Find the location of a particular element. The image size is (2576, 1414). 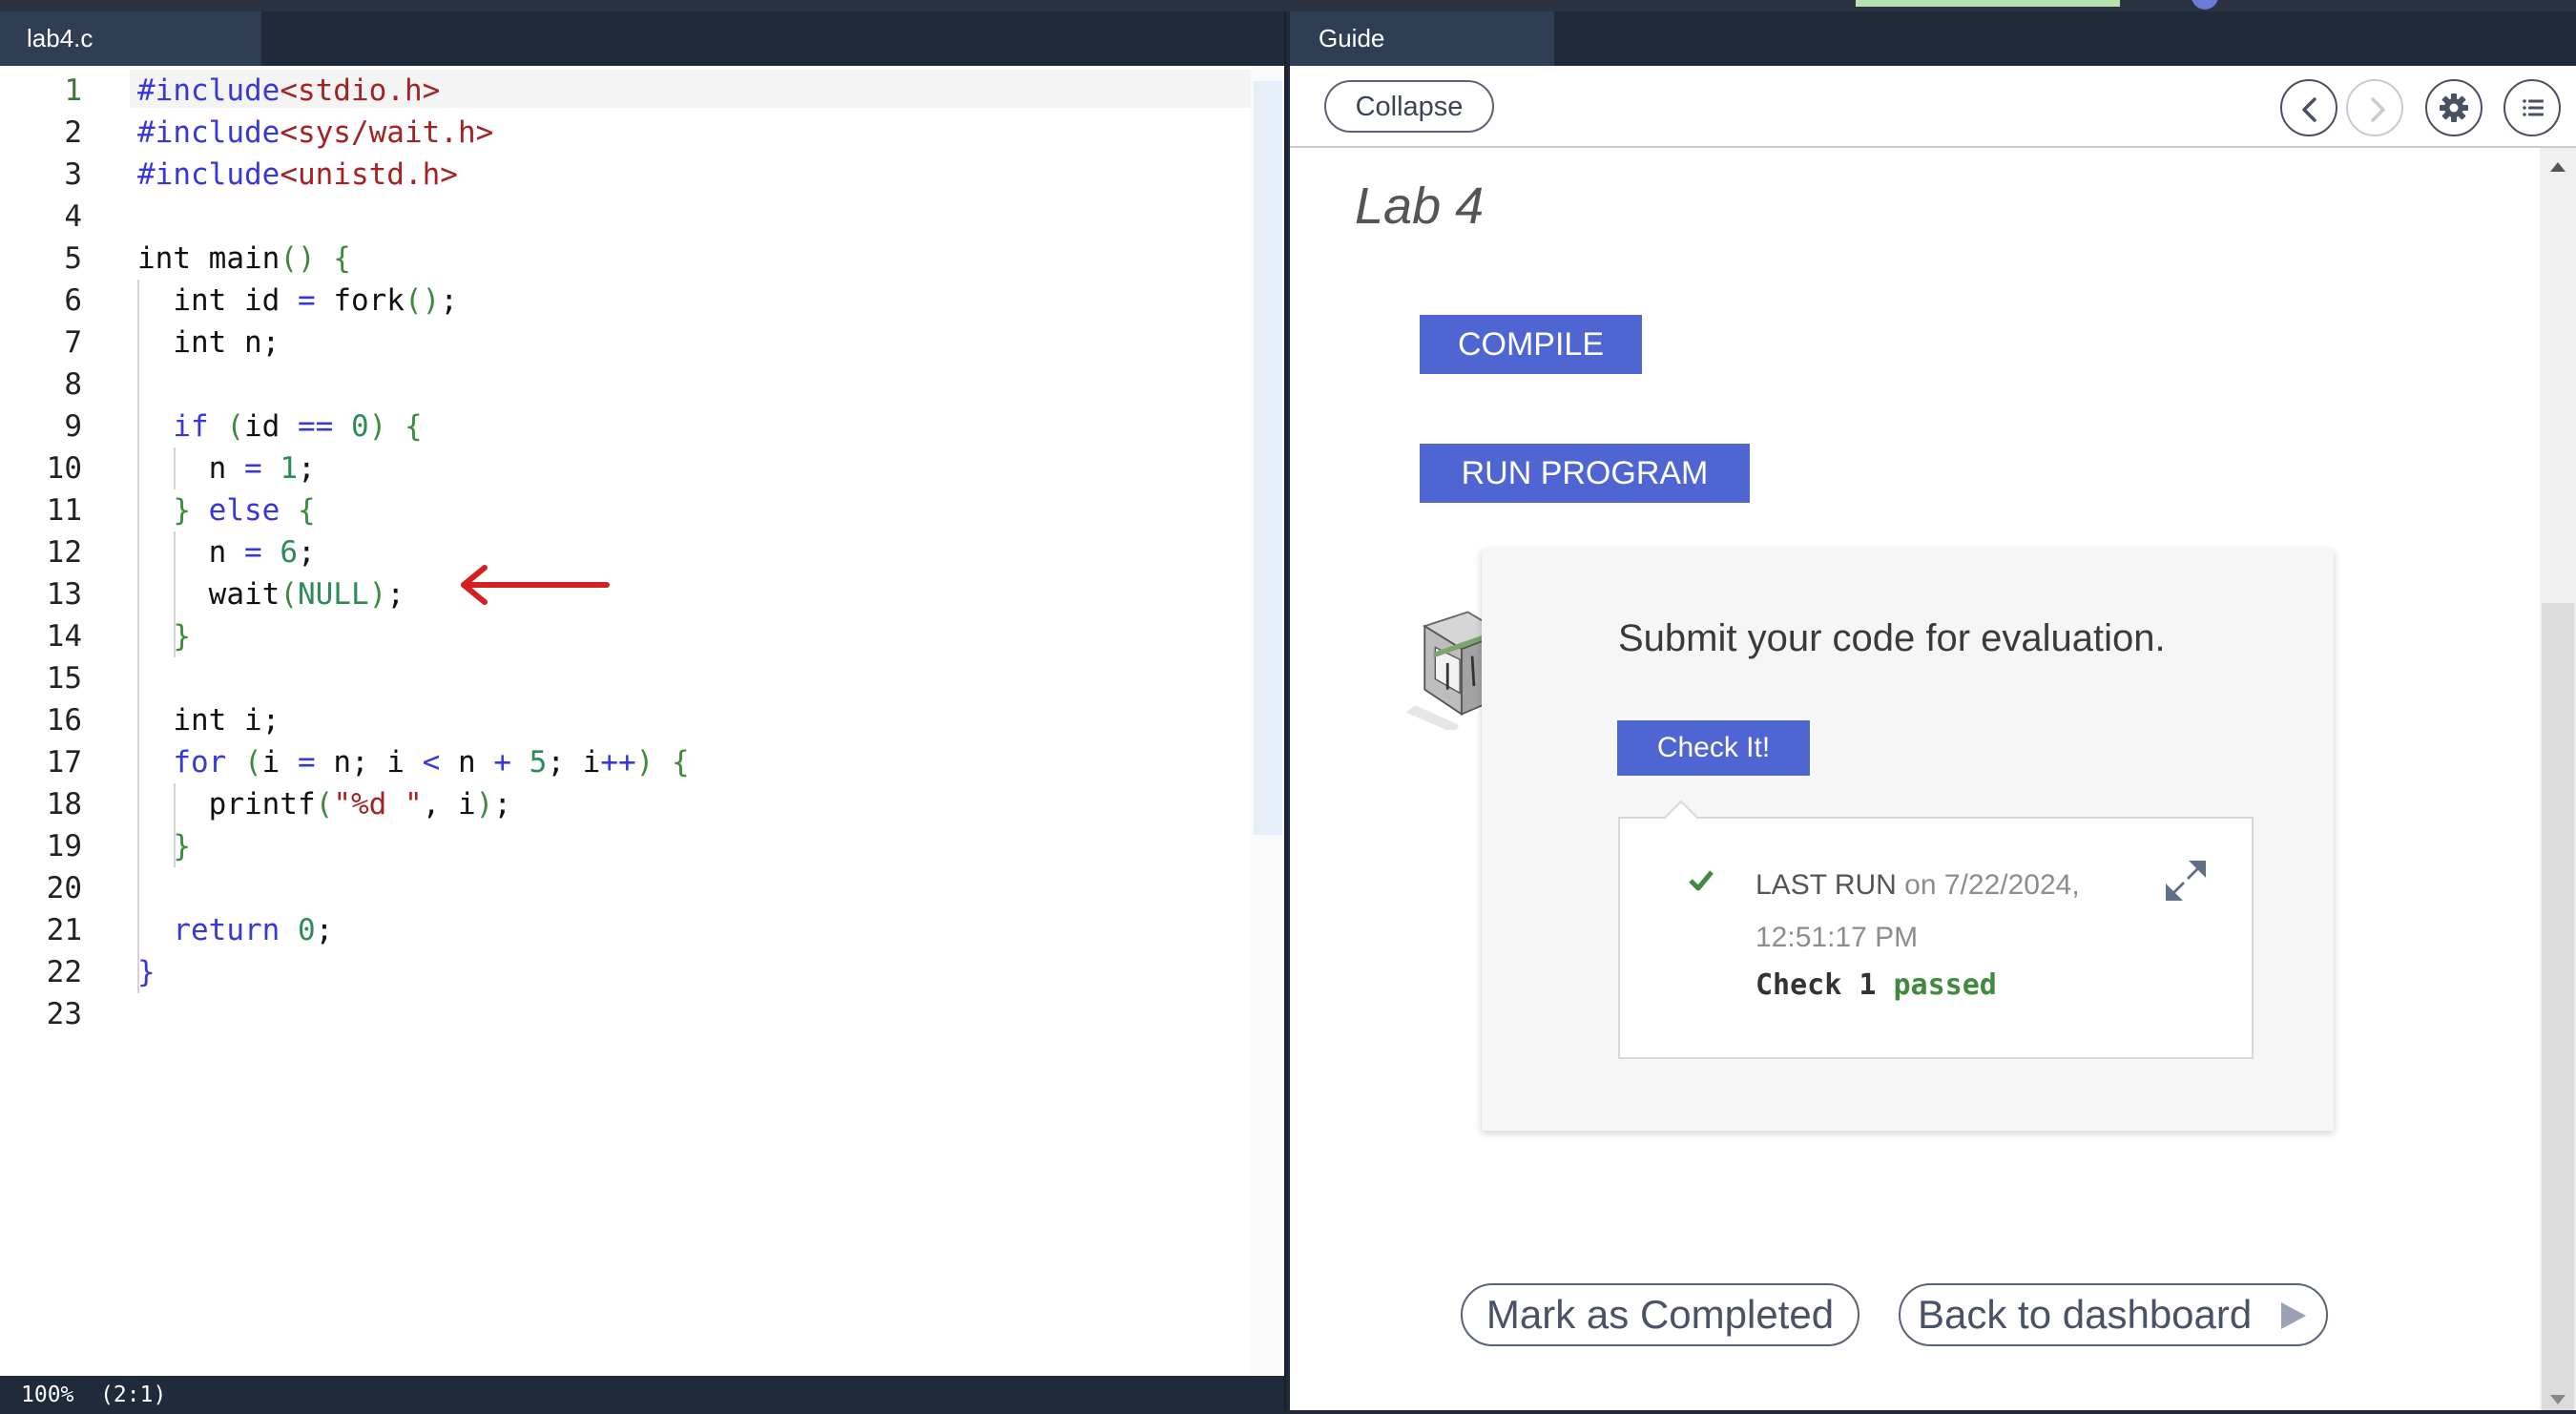

user-avatar is located at coordinates (2205, 5).